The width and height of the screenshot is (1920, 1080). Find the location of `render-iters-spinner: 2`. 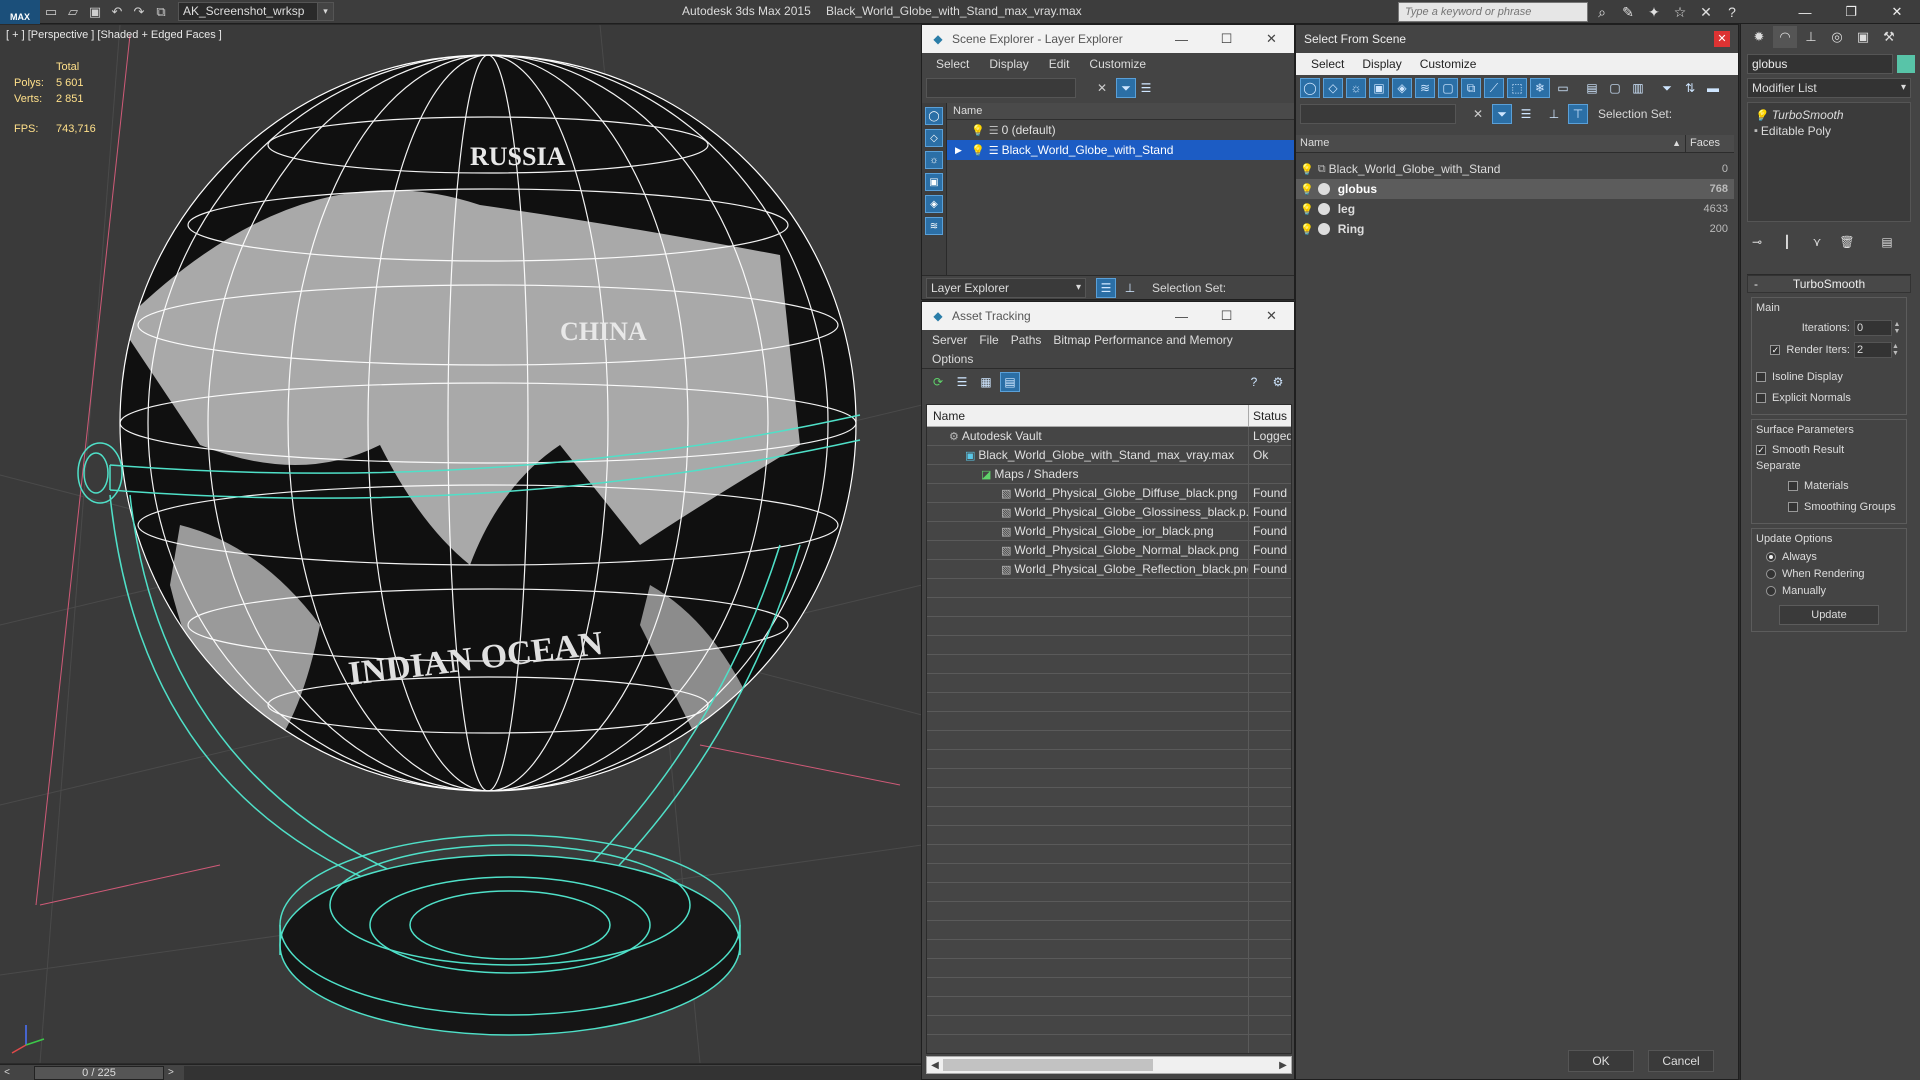

render-iters-spinner: 2 is located at coordinates (1873, 349).